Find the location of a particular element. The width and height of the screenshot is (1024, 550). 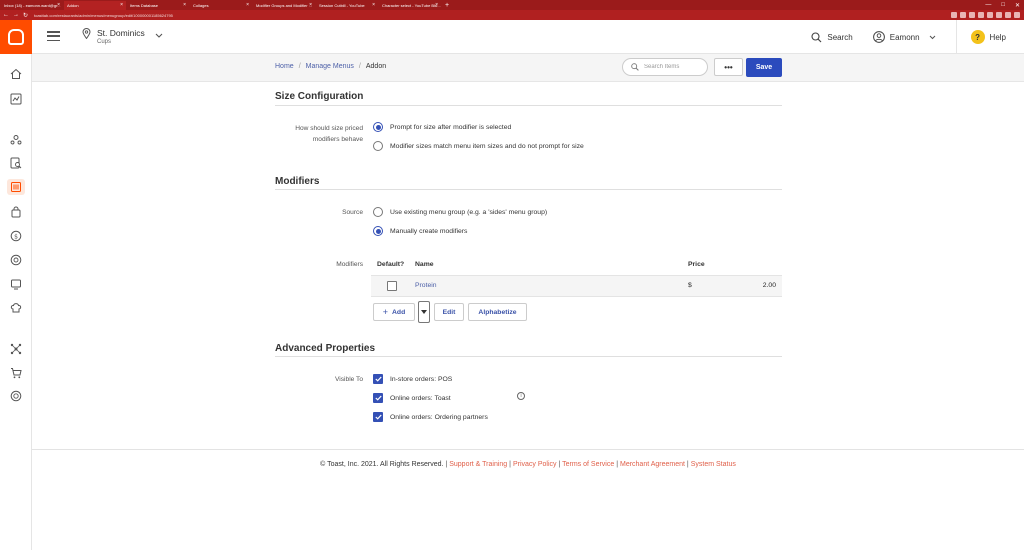

breadcrumb-manage-menus: Manage Menus is located at coordinates (330, 66).